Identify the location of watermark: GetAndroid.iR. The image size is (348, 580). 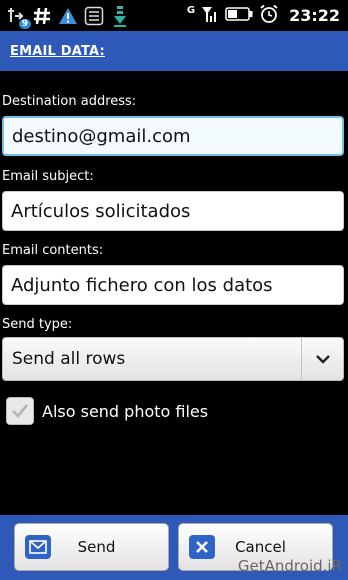
(289, 566).